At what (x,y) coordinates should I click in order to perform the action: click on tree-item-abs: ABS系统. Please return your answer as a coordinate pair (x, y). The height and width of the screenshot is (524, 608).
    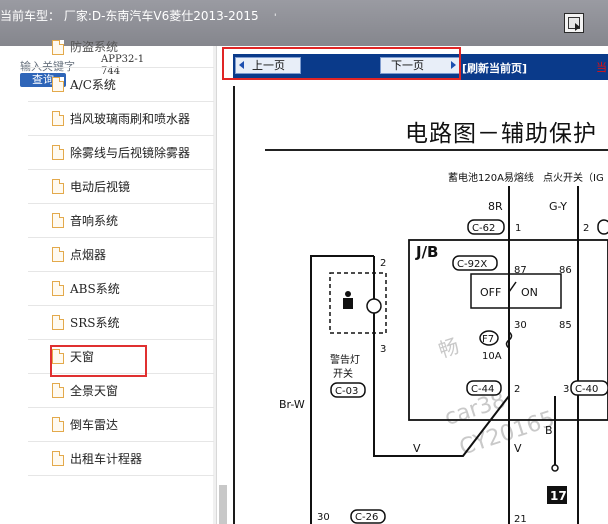
    Looking at the image, I should click on (121, 289).